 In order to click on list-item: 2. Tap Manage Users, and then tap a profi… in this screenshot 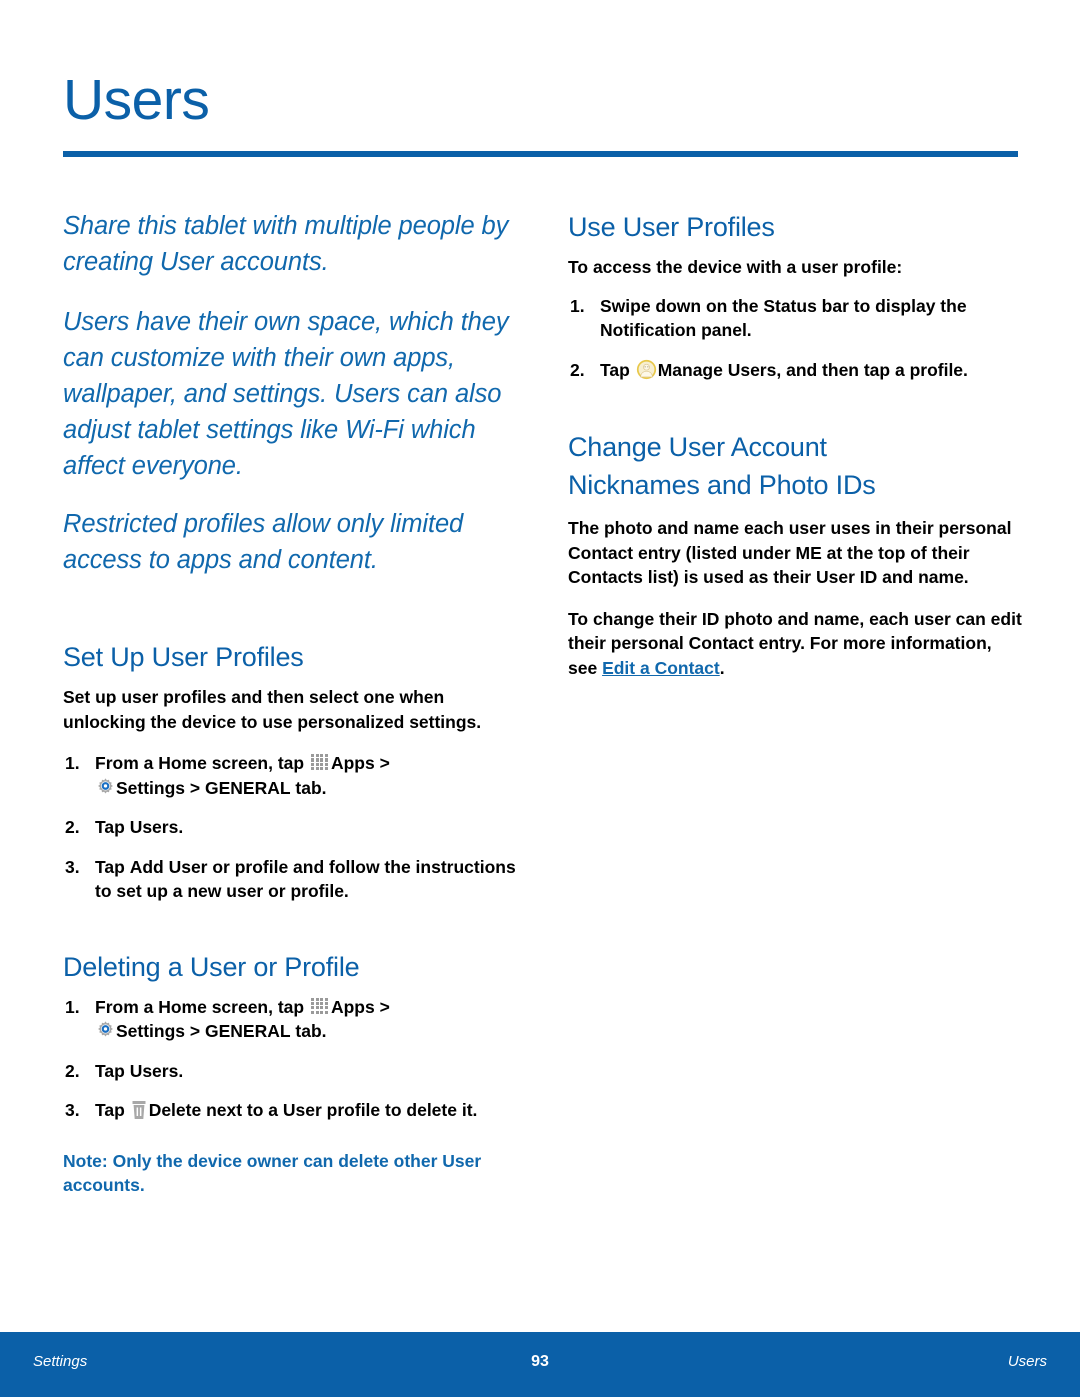, I will do `click(795, 370)`.